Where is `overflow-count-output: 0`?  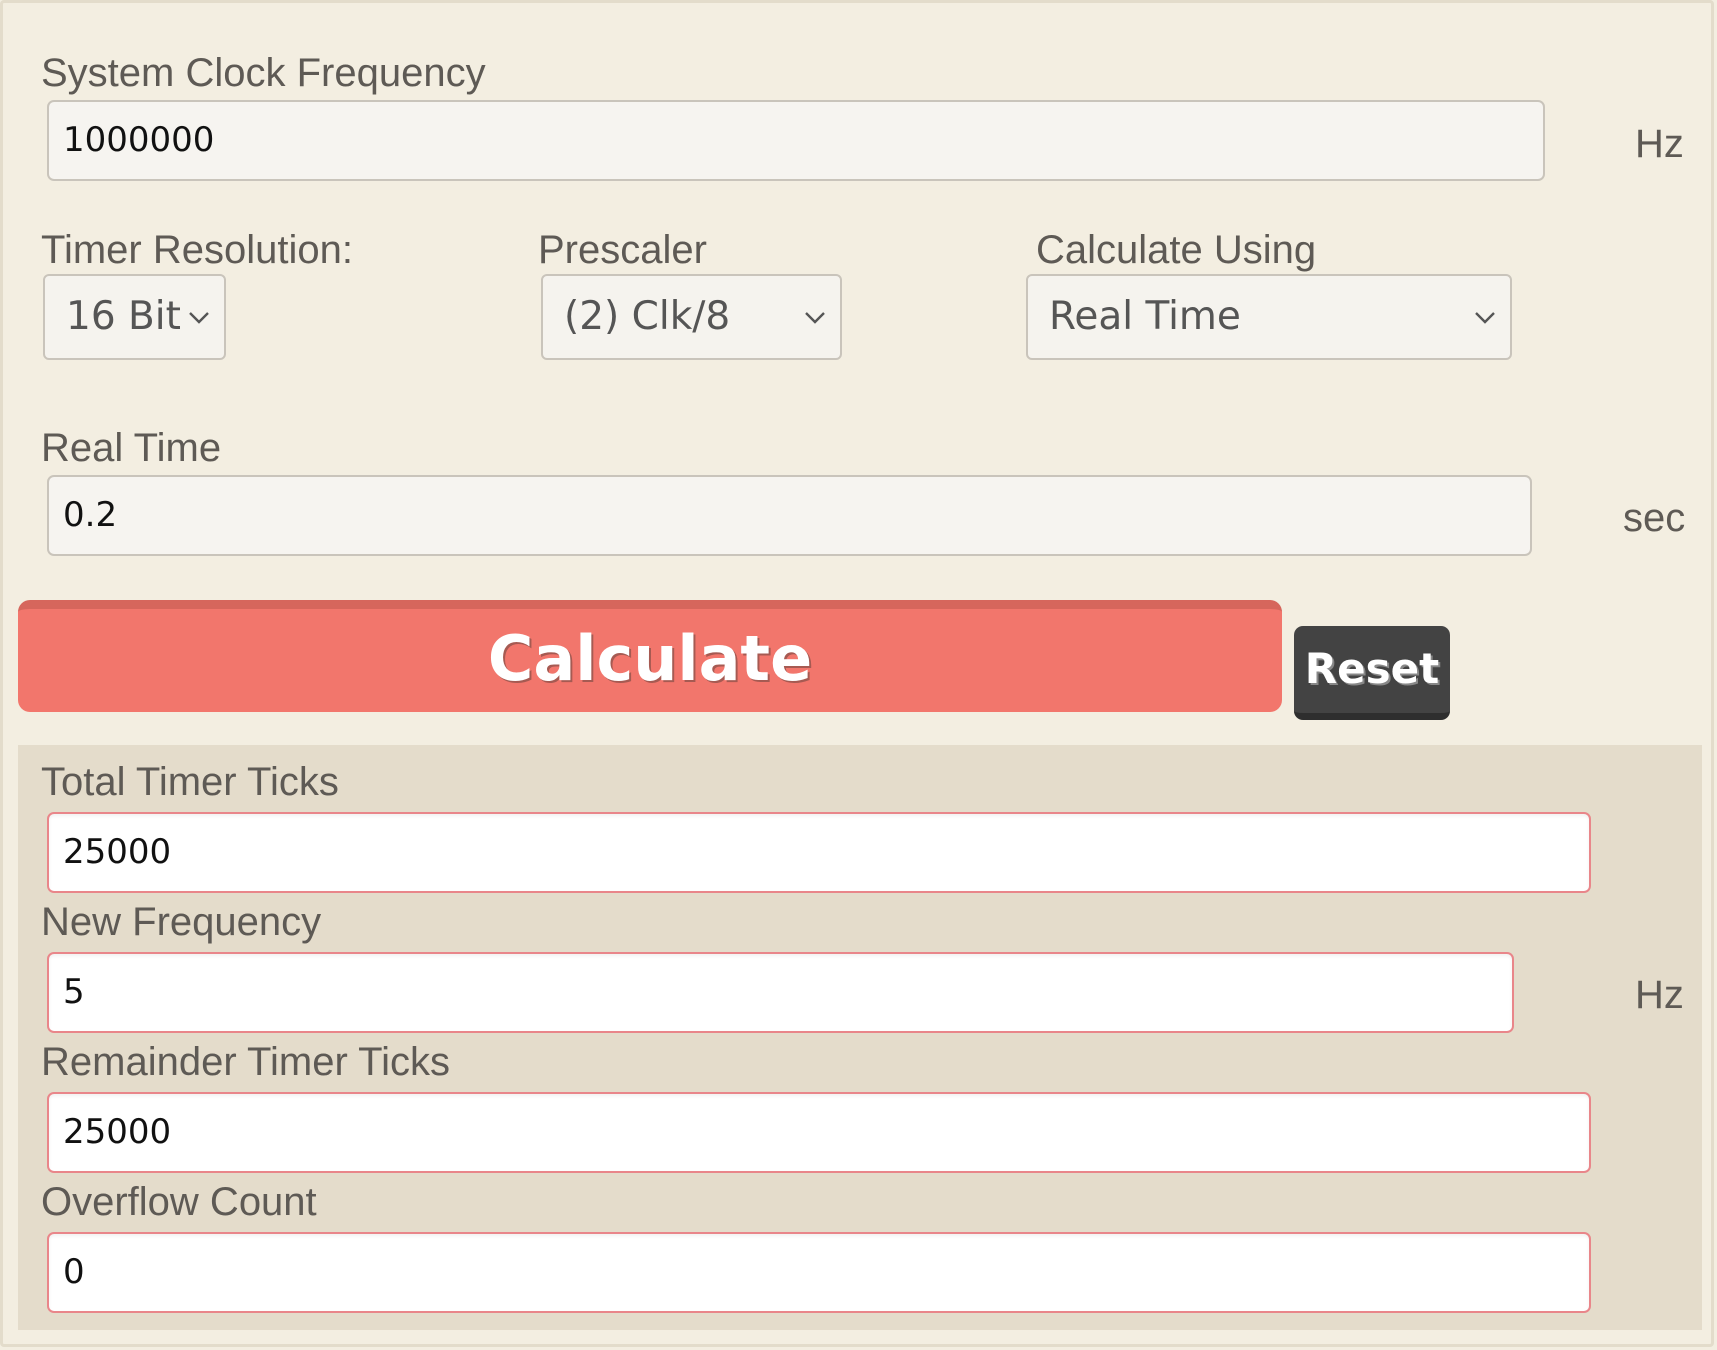 overflow-count-output: 0 is located at coordinates (819, 1272).